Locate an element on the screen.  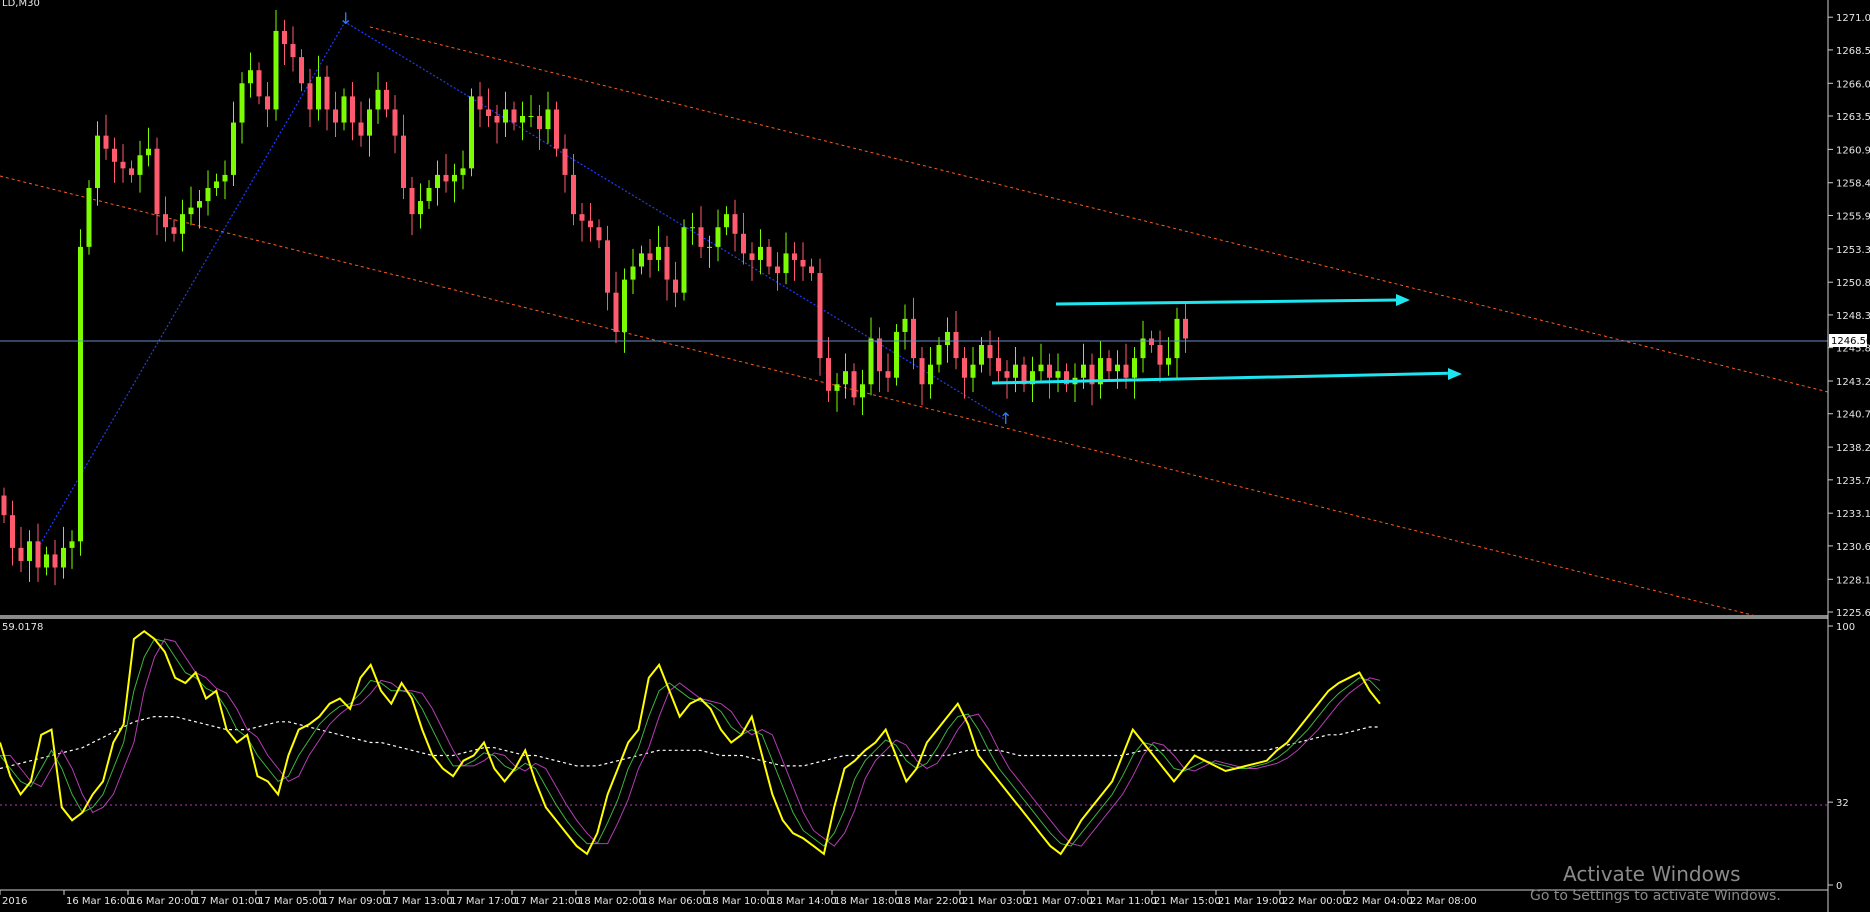
time-tick-label: 21 Mar 07:00 is located at coordinates (1059, 901).